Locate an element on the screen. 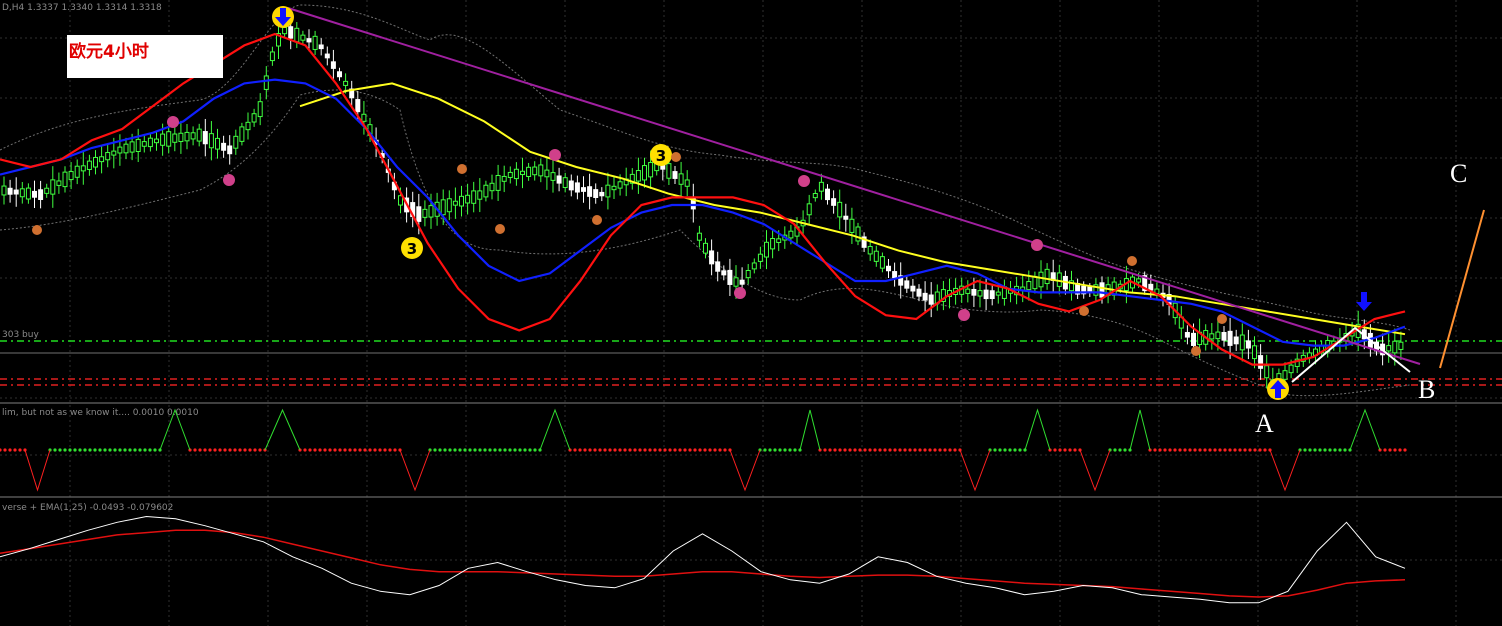 This screenshot has width=1502, height=626. number-marker-3-low: 3 is located at coordinates (412, 248).